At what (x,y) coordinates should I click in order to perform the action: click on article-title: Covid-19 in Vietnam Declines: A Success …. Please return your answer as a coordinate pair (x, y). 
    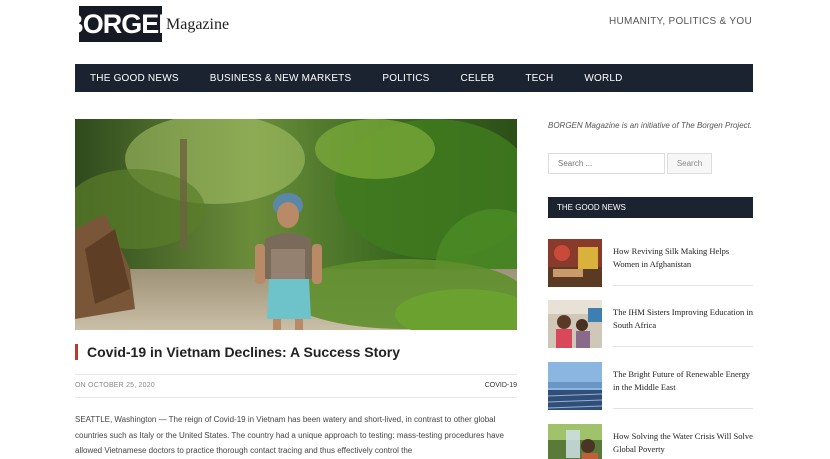
    Looking at the image, I should click on (243, 352).